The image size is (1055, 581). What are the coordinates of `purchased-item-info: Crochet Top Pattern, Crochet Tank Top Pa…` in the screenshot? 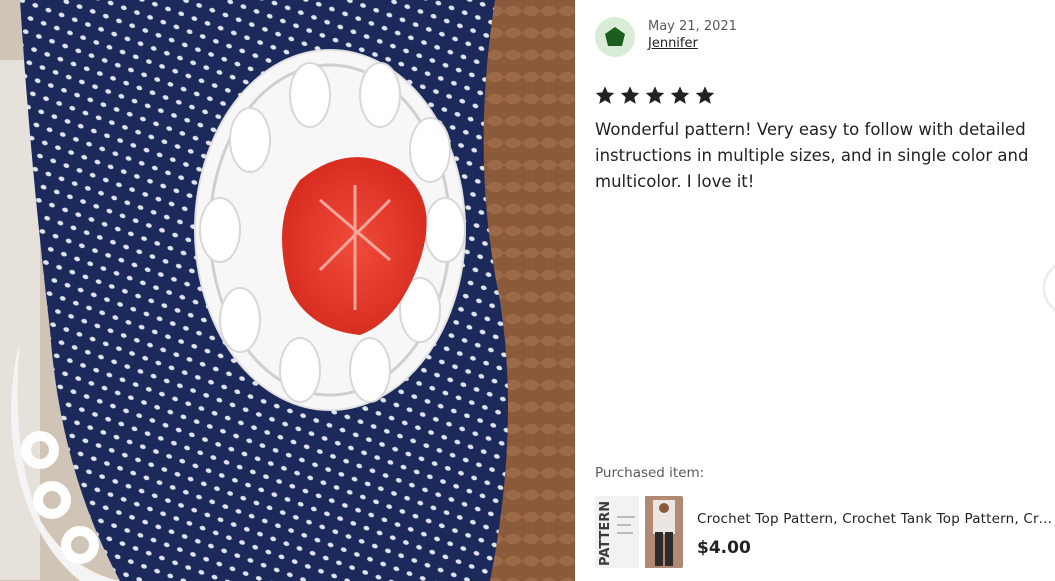 It's located at (876, 527).